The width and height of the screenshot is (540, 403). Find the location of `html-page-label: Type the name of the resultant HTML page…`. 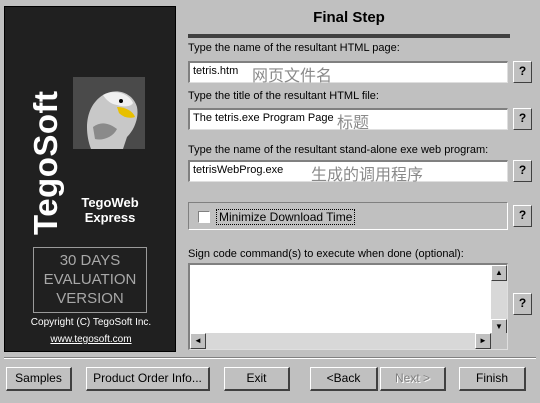

html-page-label: Type the name of the resultant HTML page… is located at coordinates (294, 48).